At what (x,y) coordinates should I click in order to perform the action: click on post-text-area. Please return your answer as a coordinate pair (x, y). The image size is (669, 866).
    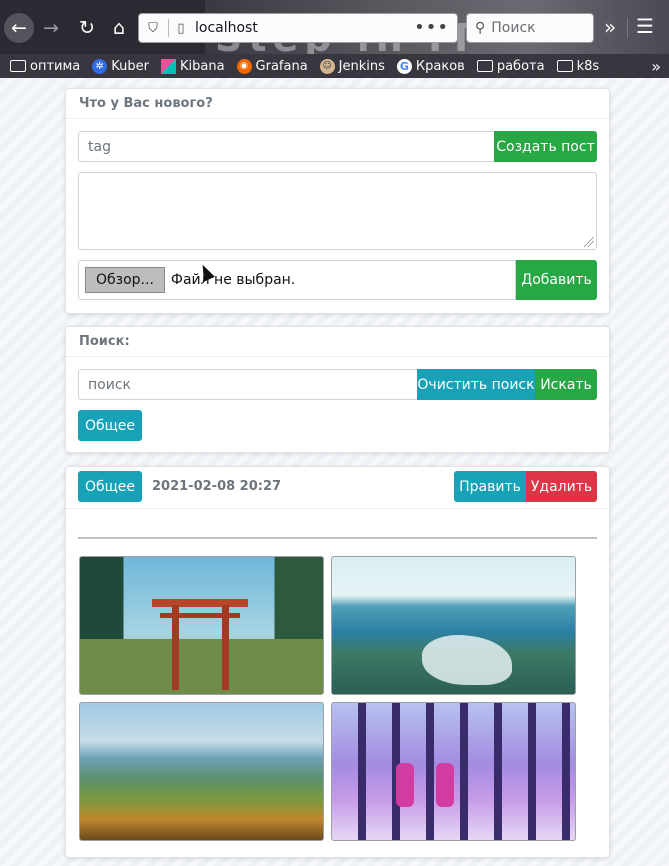
    Looking at the image, I should click on (337, 211).